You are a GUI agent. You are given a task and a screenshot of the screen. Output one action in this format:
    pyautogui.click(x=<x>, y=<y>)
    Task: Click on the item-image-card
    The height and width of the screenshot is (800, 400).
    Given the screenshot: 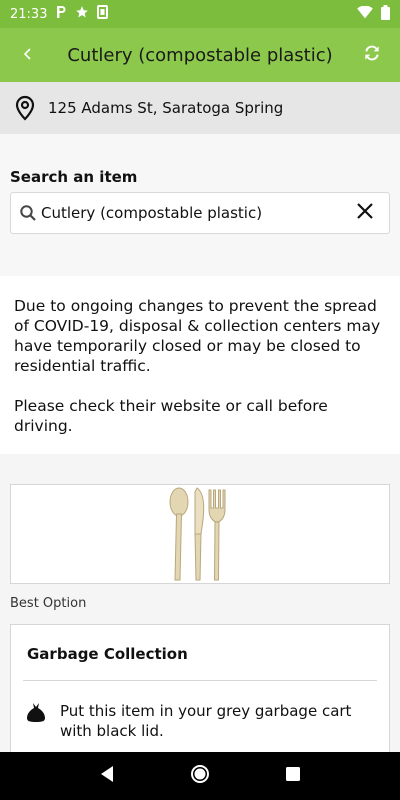 What is the action you would take?
    pyautogui.click(x=200, y=534)
    